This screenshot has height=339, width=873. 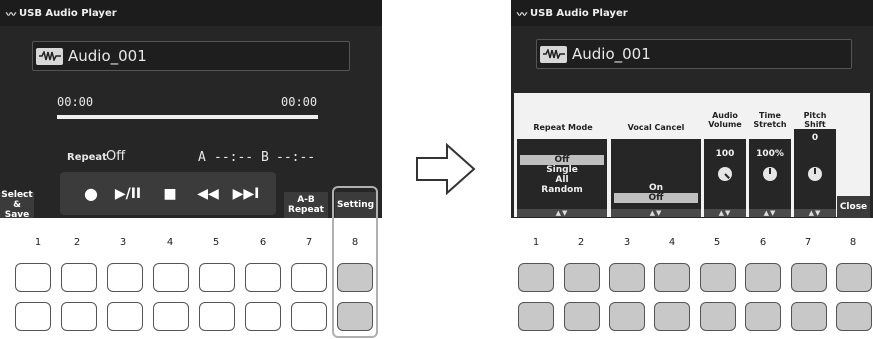 I want to click on repeat-option-random: Random, so click(x=562, y=190).